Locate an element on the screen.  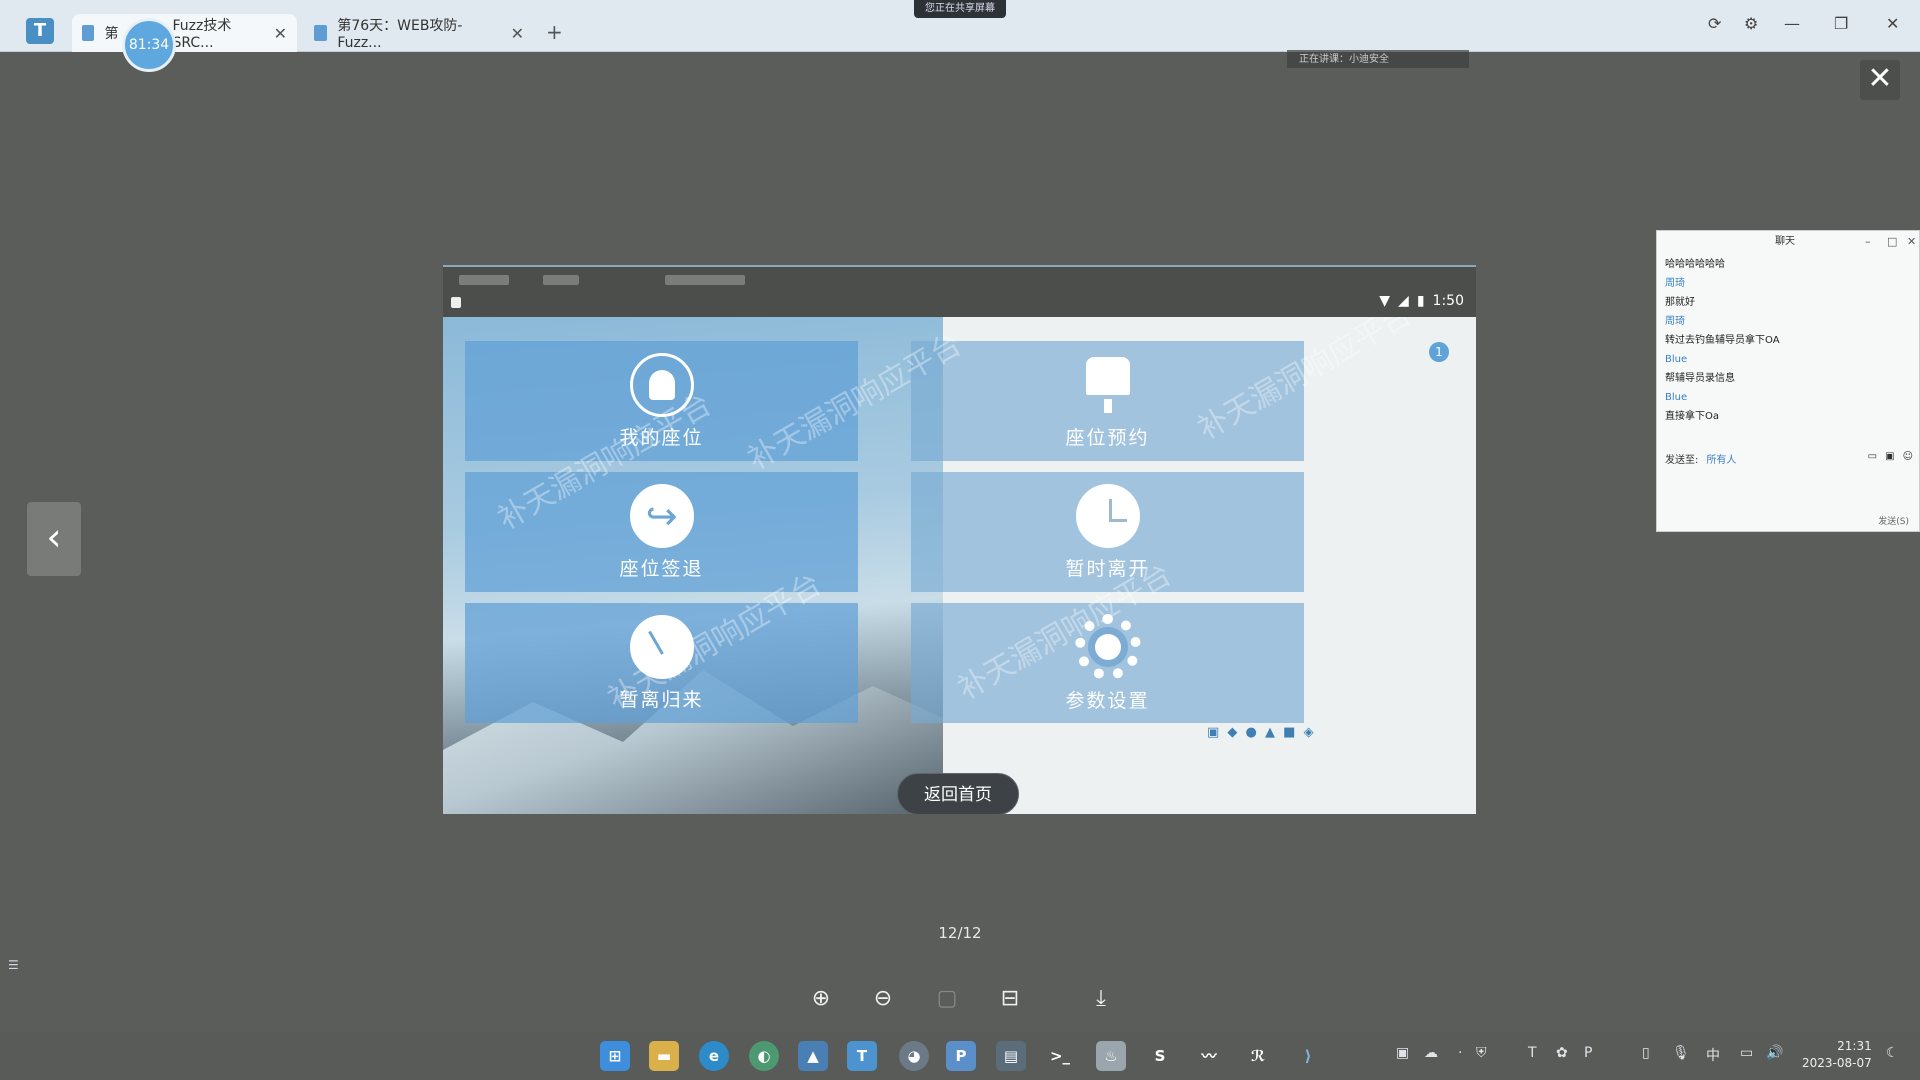
tile-return-from-leave: 暂离归来 is located at coordinates (661, 663).